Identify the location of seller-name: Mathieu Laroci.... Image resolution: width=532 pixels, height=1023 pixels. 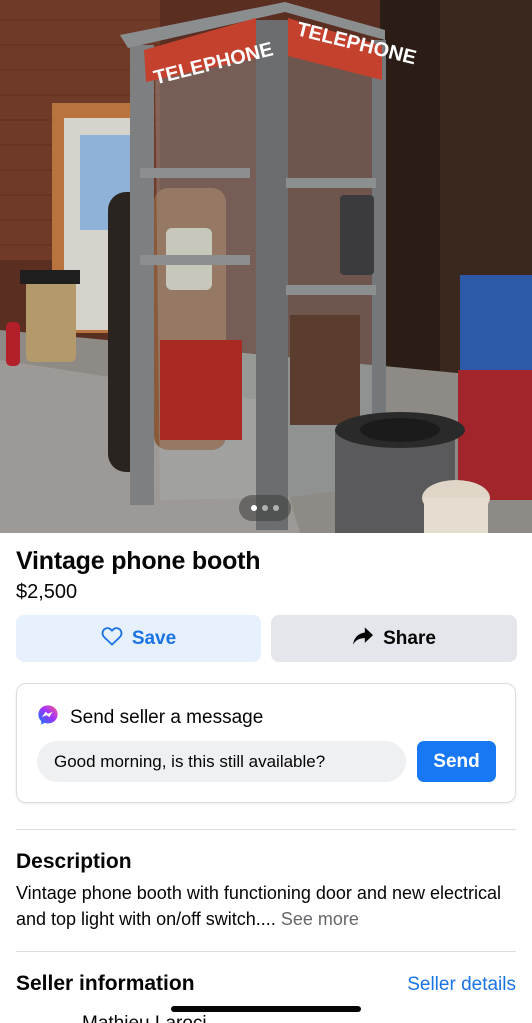
(152, 1018).